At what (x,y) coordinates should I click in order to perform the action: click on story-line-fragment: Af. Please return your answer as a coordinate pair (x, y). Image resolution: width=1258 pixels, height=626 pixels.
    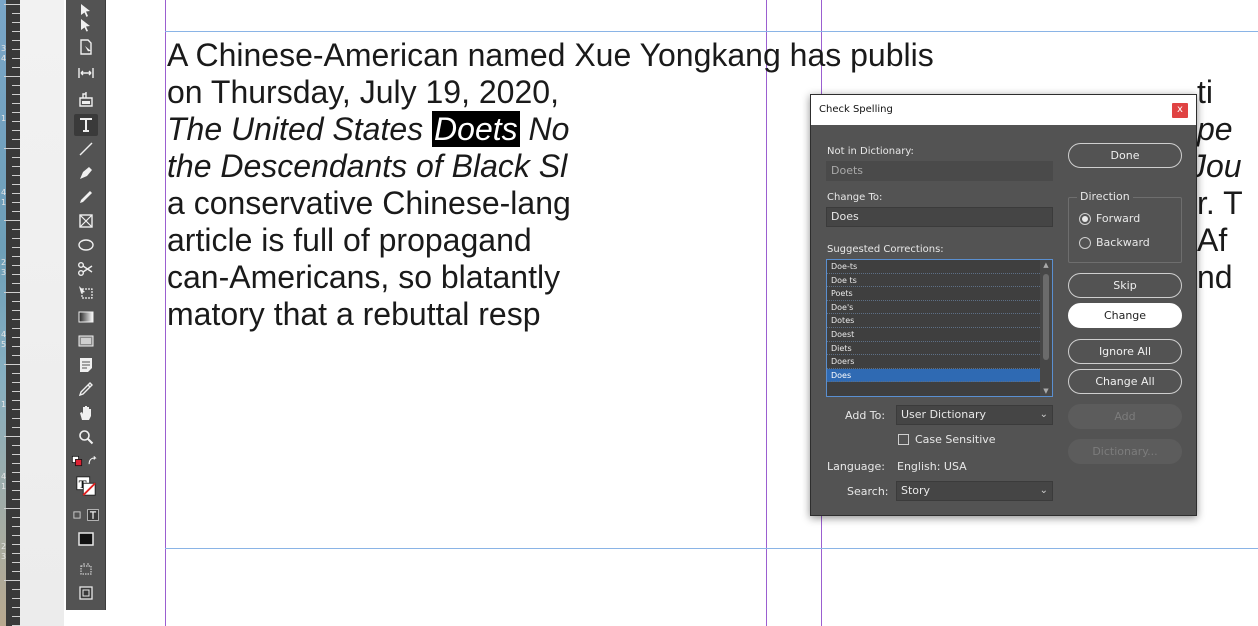
    Looking at the image, I should click on (1212, 240).